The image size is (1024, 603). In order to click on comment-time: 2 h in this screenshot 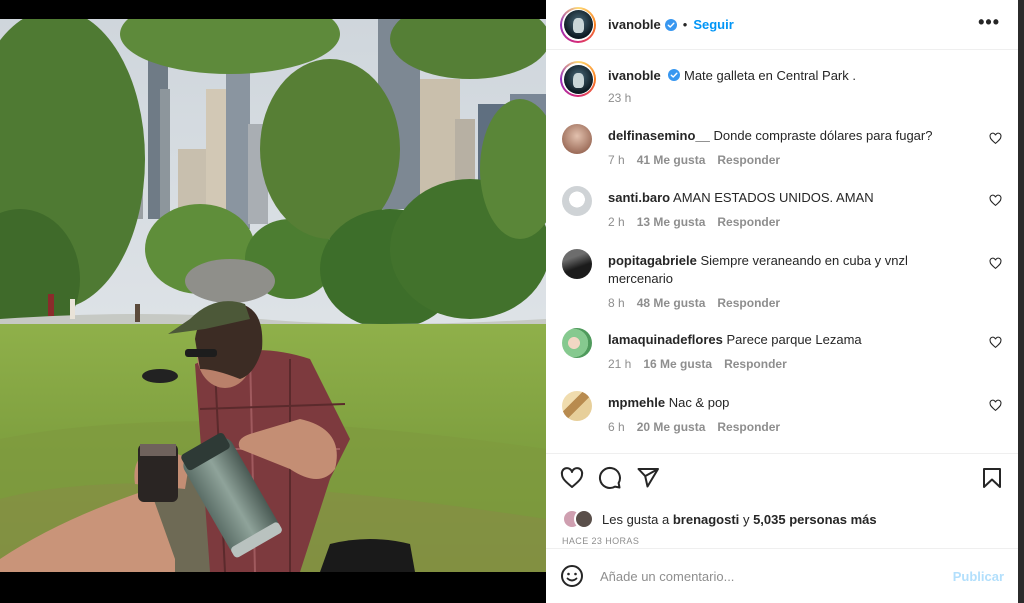, I will do `click(616, 222)`.